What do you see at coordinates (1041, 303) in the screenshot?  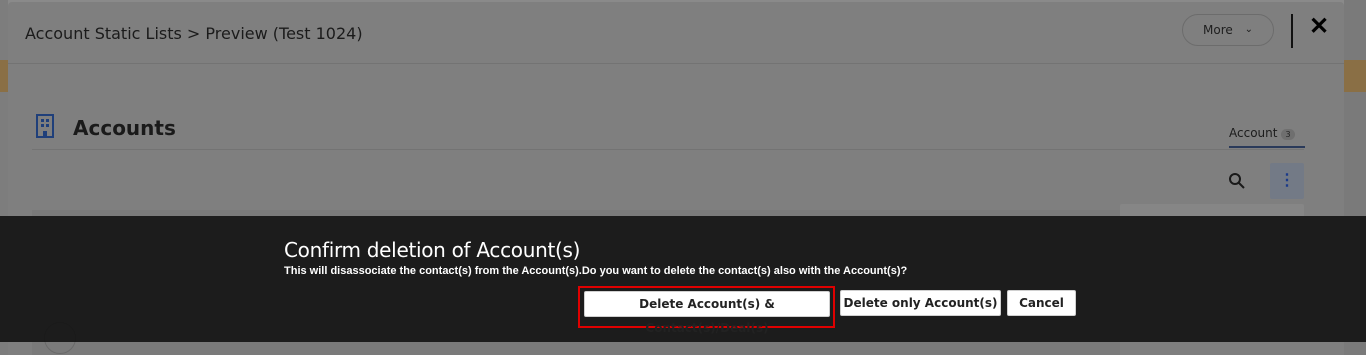 I see `cancel-button: Cancel` at bounding box center [1041, 303].